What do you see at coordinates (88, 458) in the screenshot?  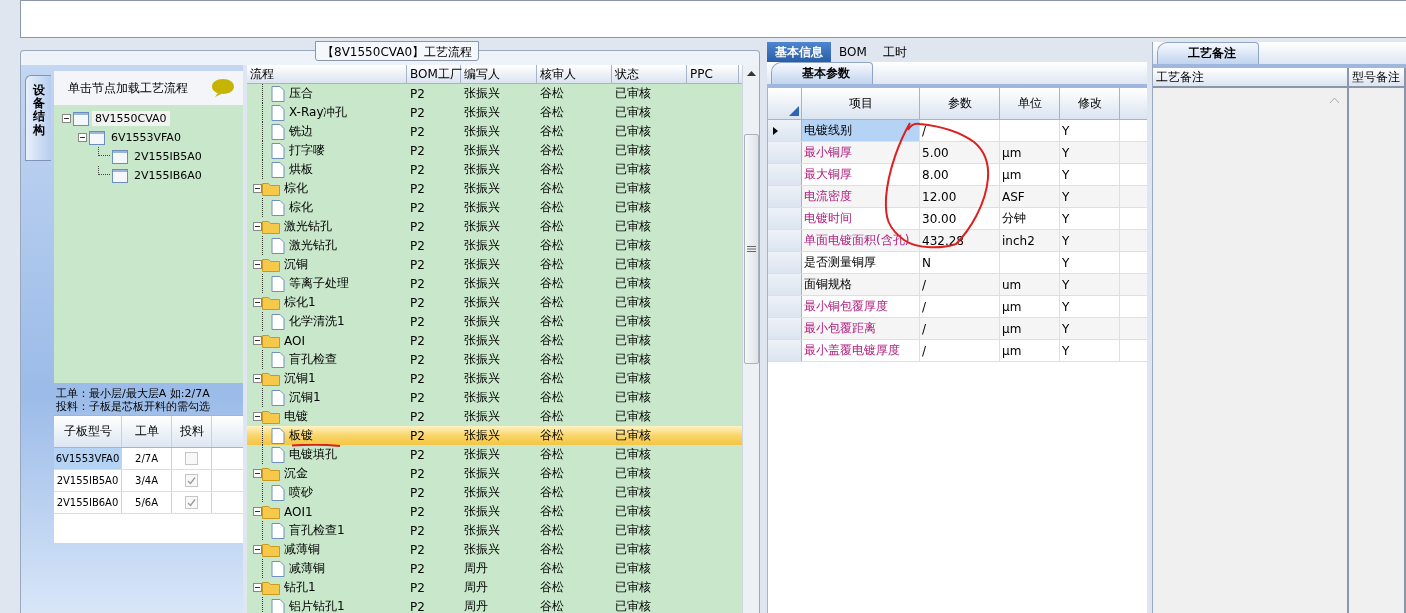 I see `table-cell: 6V1553VFA0` at bounding box center [88, 458].